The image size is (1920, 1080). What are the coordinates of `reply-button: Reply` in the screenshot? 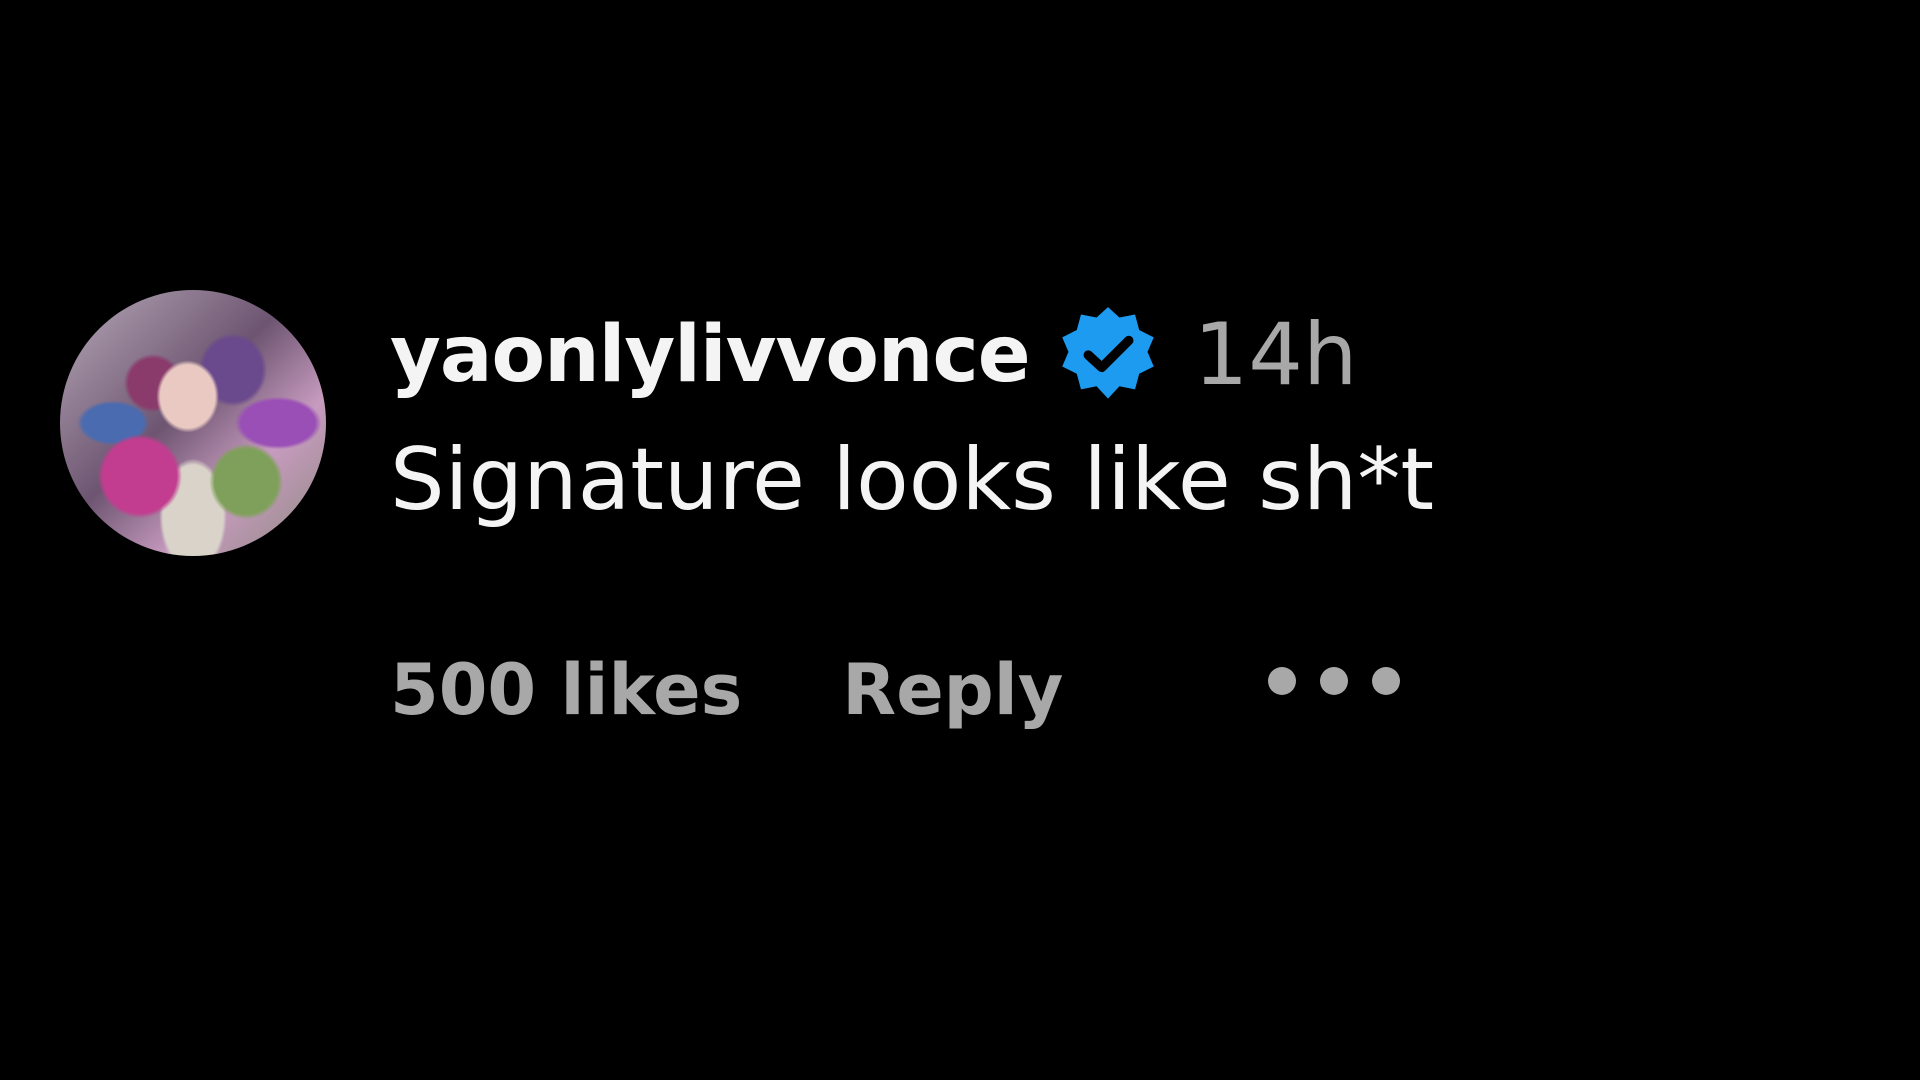 It's located at (952, 690).